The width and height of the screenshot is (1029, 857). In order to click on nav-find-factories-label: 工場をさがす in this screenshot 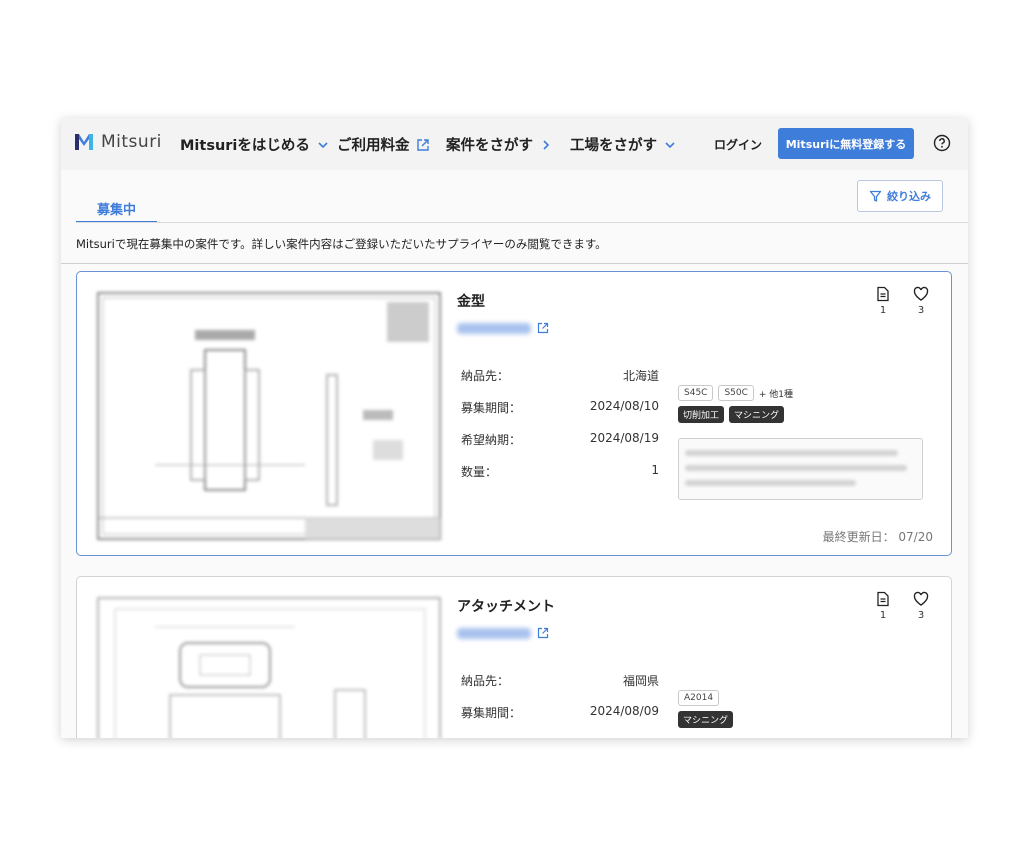, I will do `click(613, 146)`.